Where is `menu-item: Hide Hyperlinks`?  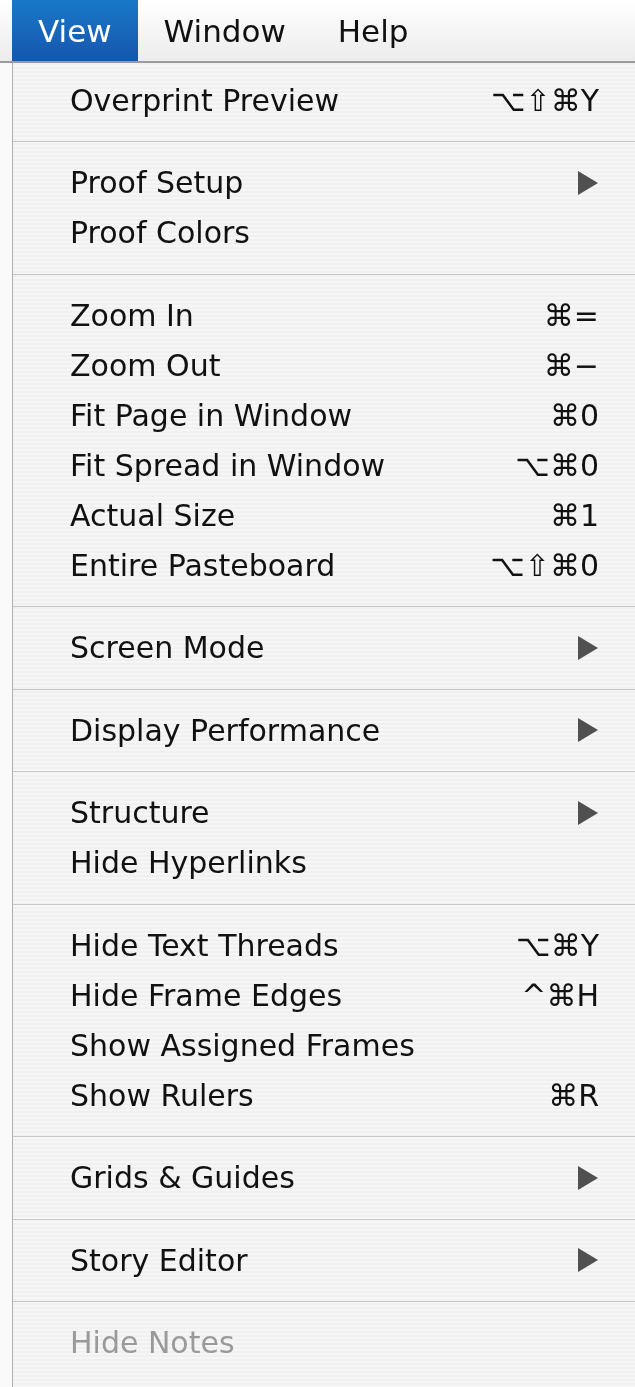 menu-item: Hide Hyperlinks is located at coordinates (324, 862).